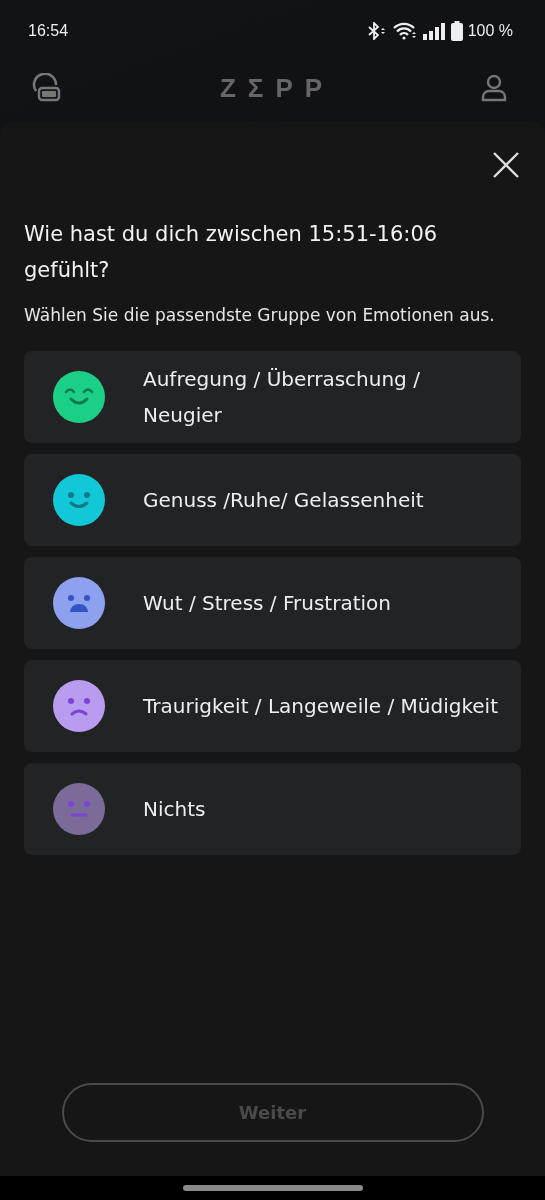 The image size is (545, 1200). What do you see at coordinates (272, 706) in the screenshot?
I see `emotion-option: Traurigkeit / Langeweile / Müdigkeit` at bounding box center [272, 706].